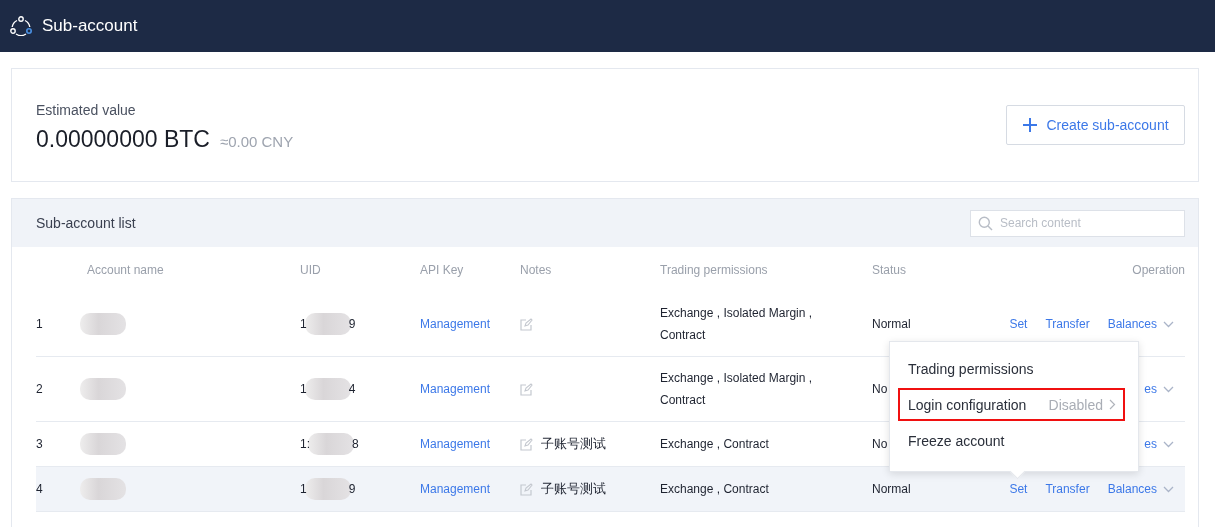 The width and height of the screenshot is (1215, 527). Describe the element at coordinates (355, 444) in the screenshot. I see `uid-end: 8` at that location.